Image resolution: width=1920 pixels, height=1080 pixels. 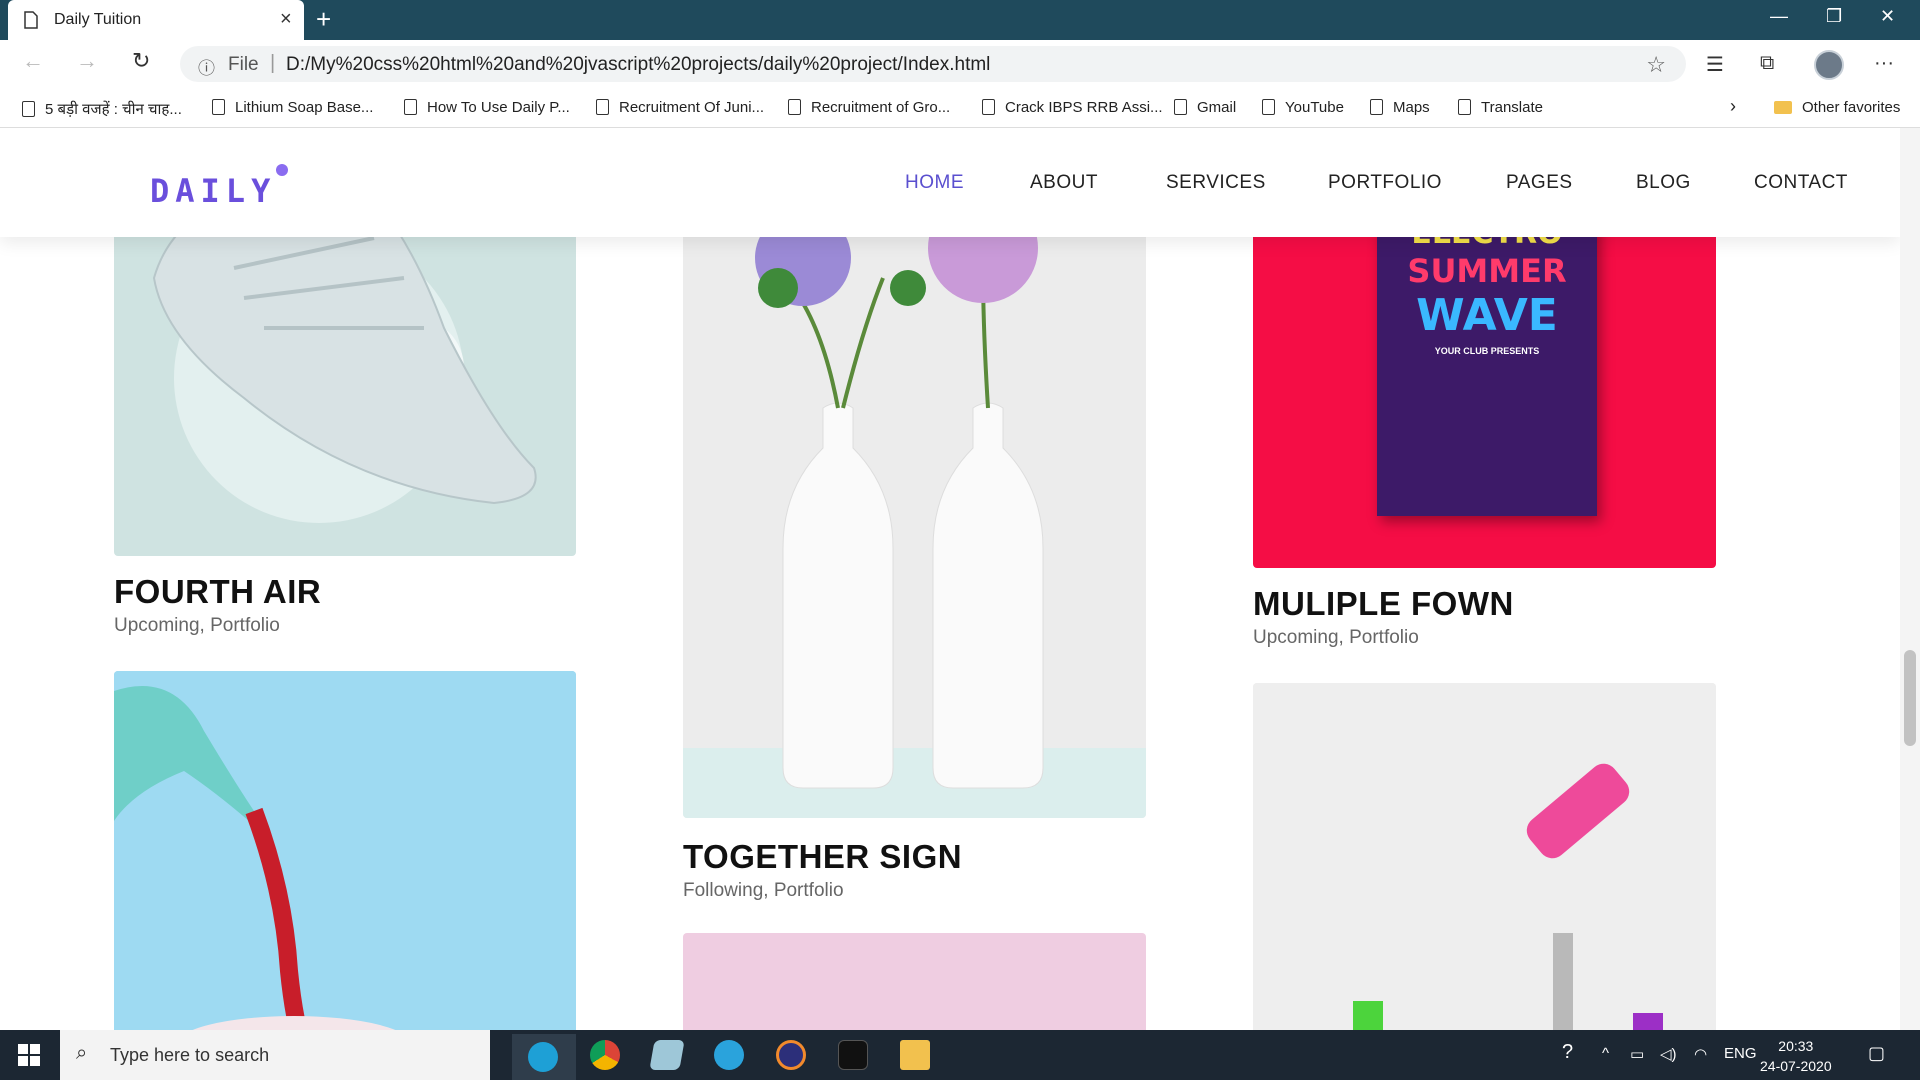 What do you see at coordinates (1487, 271) in the screenshot?
I see `poster-line-2: SUMMER` at bounding box center [1487, 271].